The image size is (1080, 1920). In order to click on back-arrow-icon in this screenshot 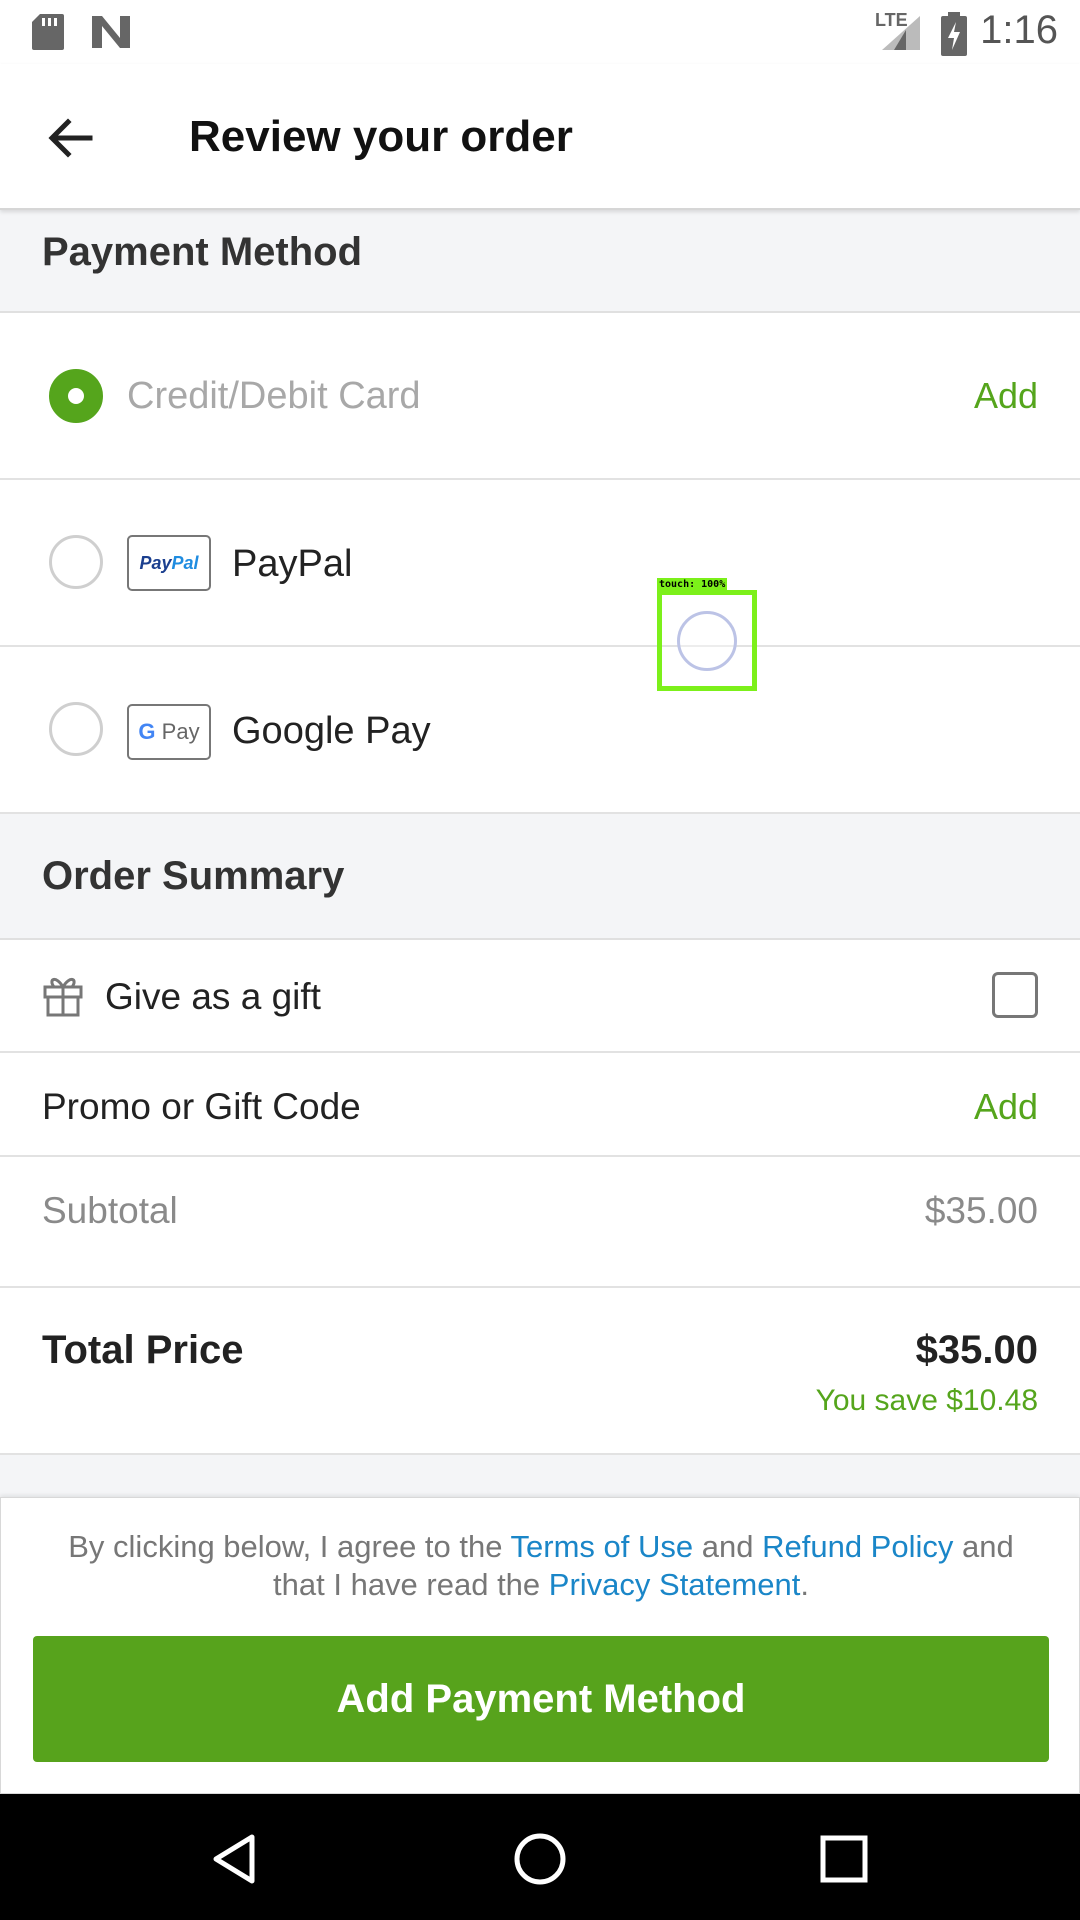, I will do `click(70, 138)`.